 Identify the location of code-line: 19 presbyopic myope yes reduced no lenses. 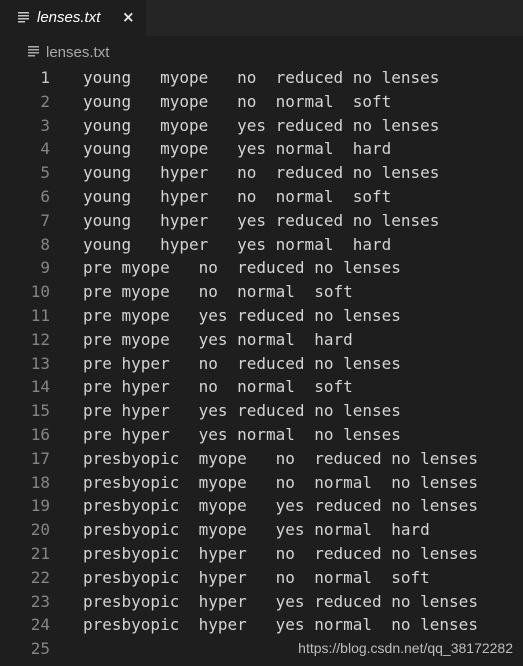
(261, 506).